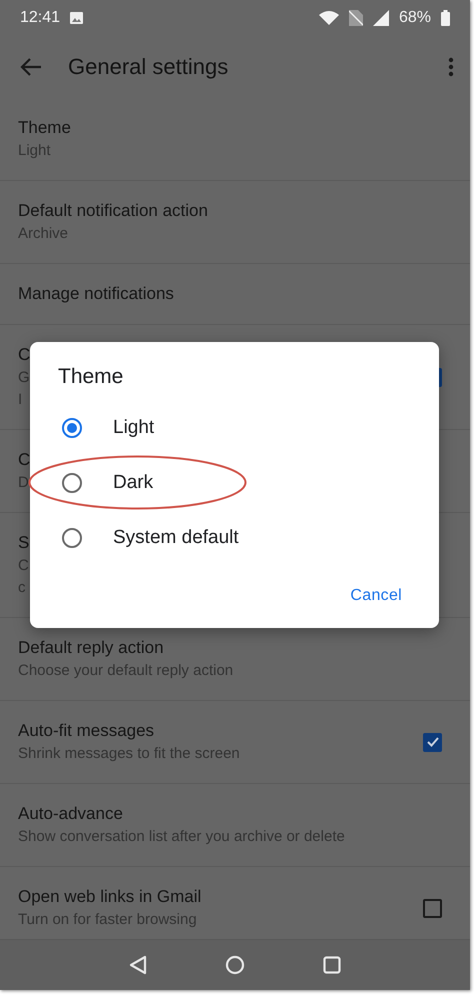  I want to click on theme-option: System default, so click(144, 537).